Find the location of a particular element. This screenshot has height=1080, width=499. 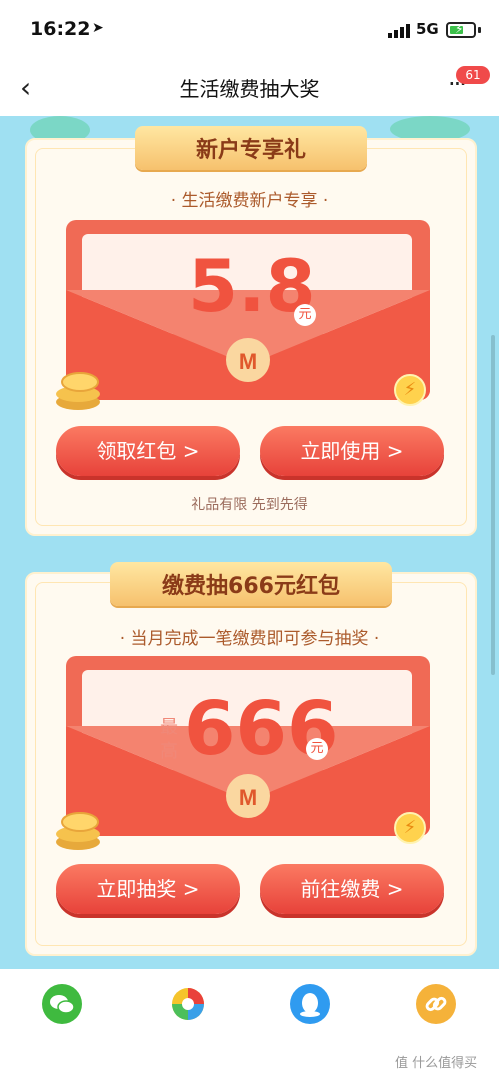

location-arrow-icon: ➤ is located at coordinates (98, 28).